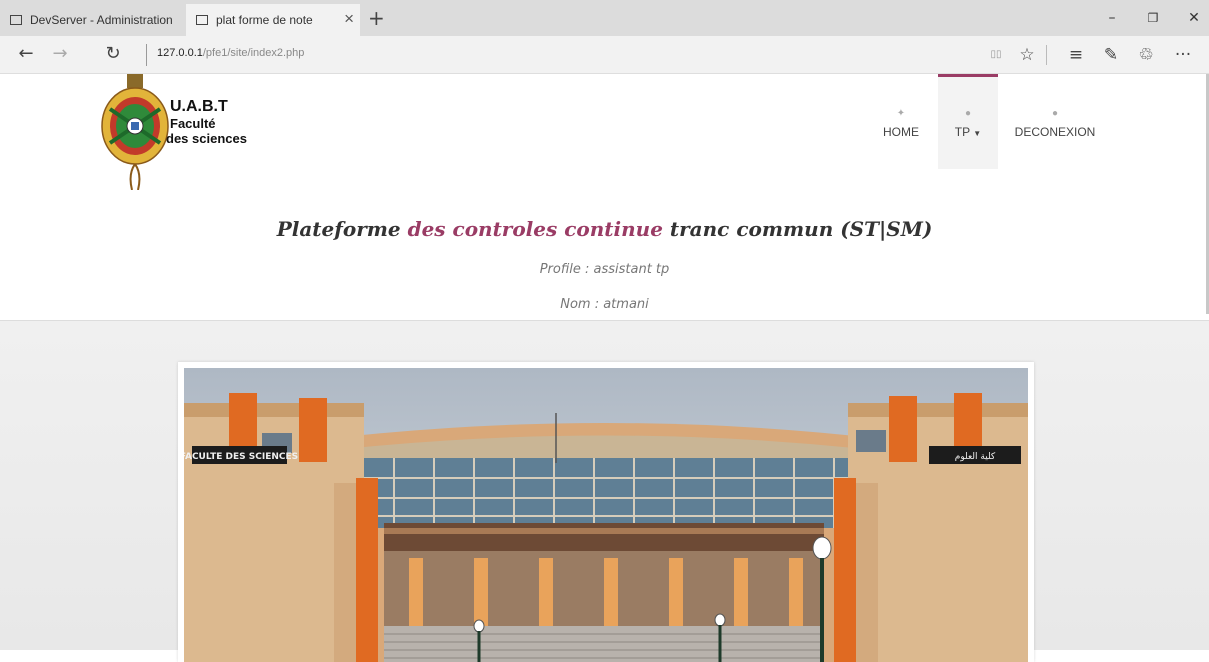 Image resolution: width=1209 pixels, height=662 pixels. What do you see at coordinates (1194, 18) in the screenshot?
I see `close-window-button: ✕` at bounding box center [1194, 18].